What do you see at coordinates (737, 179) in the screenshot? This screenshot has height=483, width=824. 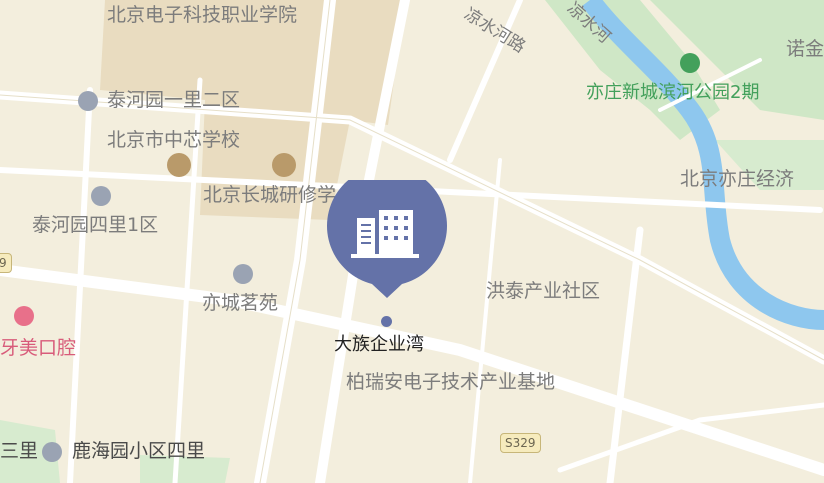 I see `label-yizhuang: 北京亦庄经济` at bounding box center [737, 179].